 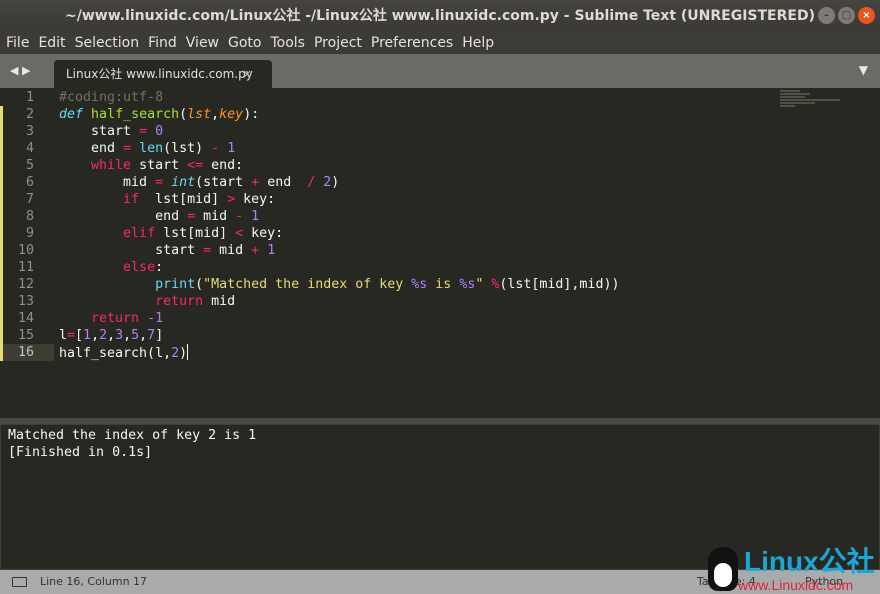 What do you see at coordinates (25, 301) in the screenshot?
I see `line-number: 13` at bounding box center [25, 301].